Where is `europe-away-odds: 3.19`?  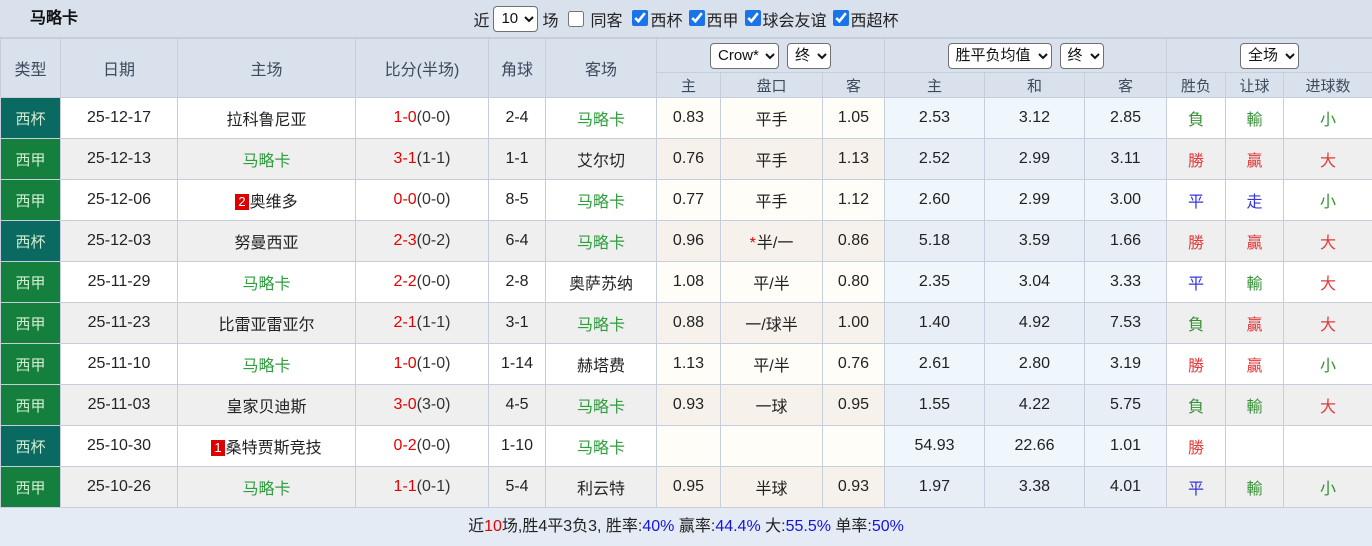 europe-away-odds: 3.19 is located at coordinates (1125, 364).